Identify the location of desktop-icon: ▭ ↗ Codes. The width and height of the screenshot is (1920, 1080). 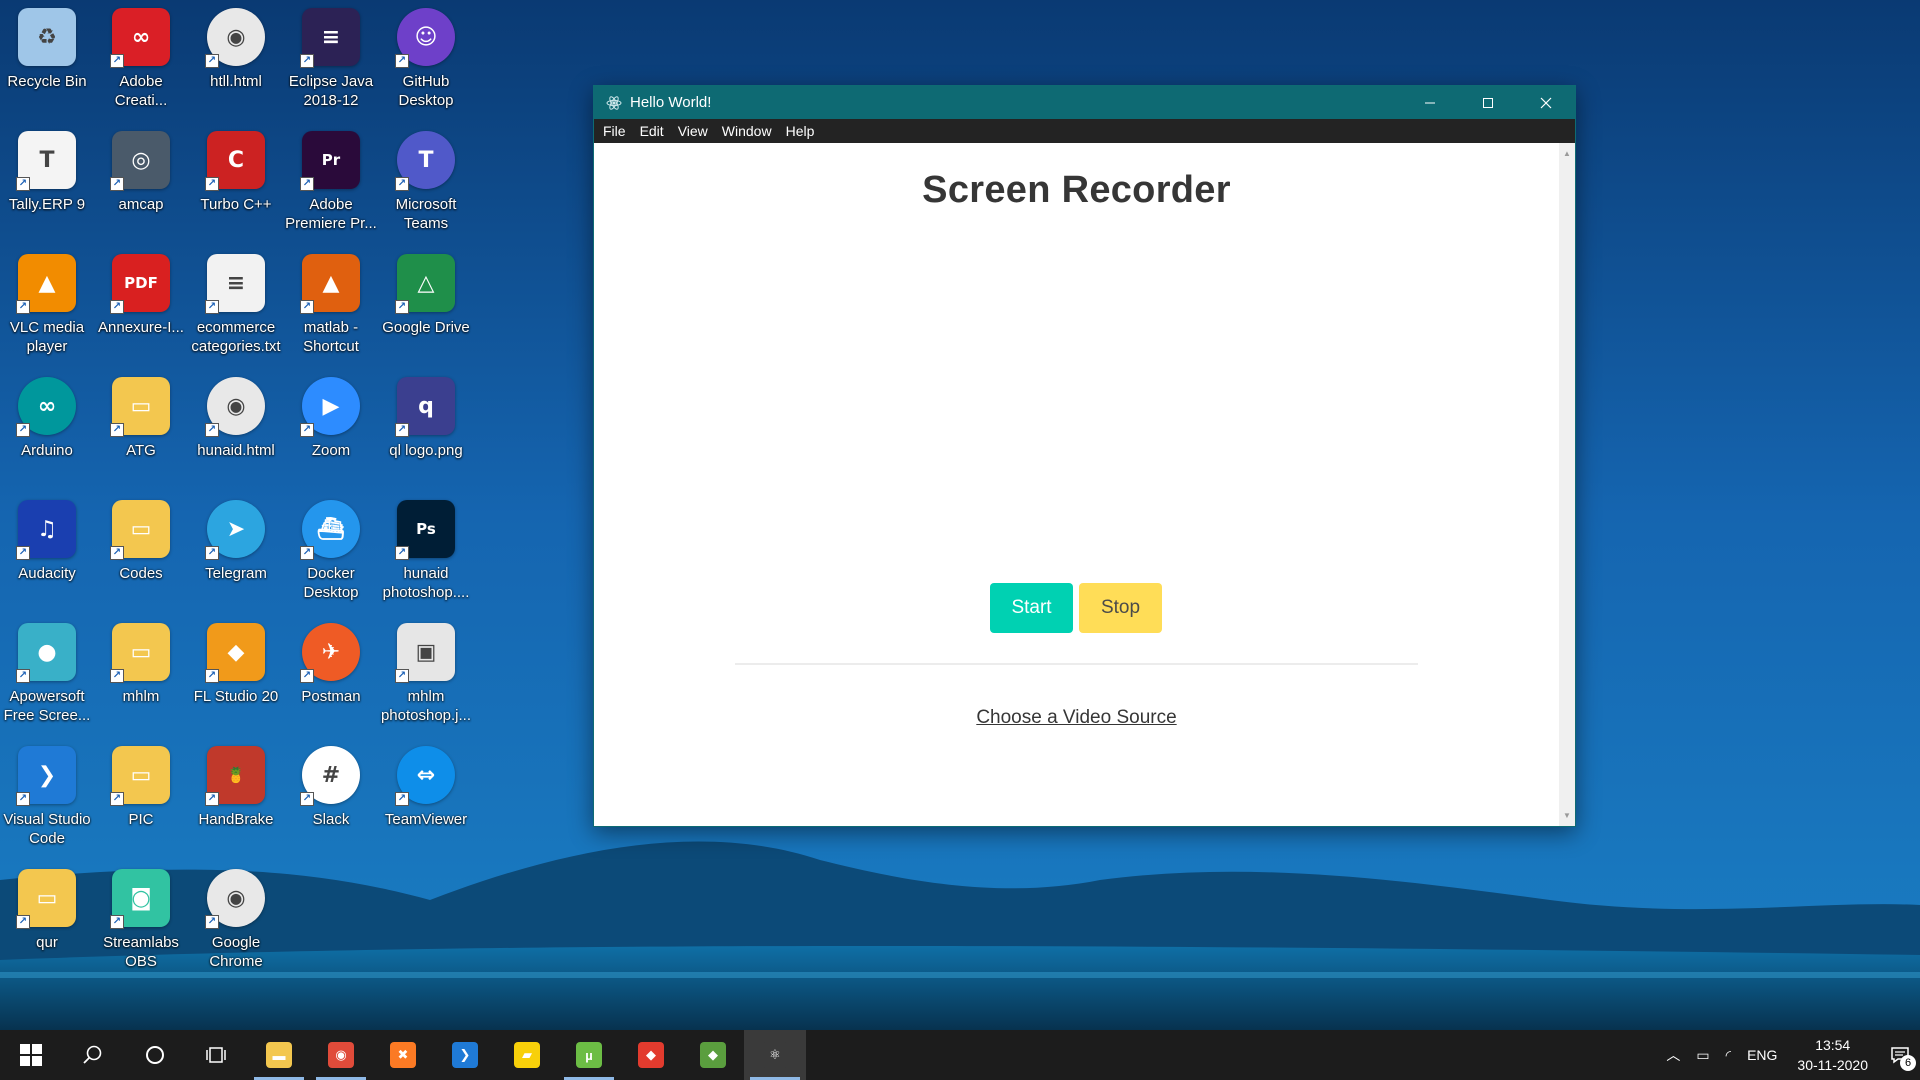
(141, 551).